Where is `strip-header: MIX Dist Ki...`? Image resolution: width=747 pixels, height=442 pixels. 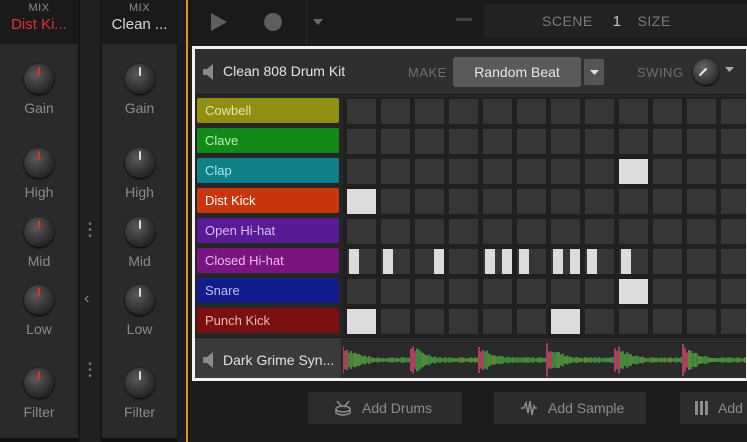
strip-header: MIX Dist Ki... is located at coordinates (39, 22).